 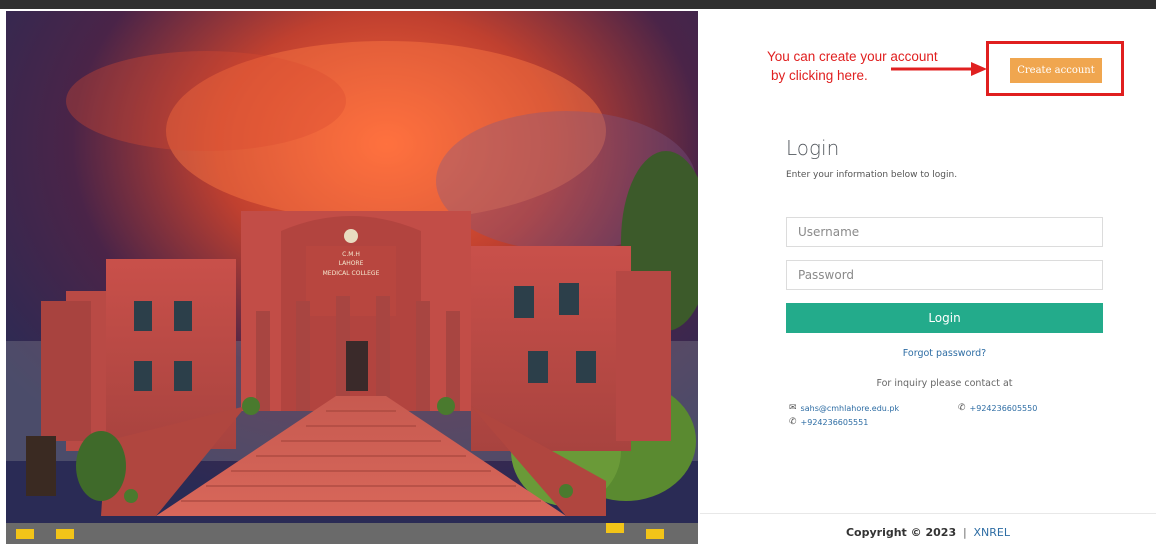 What do you see at coordinates (850, 408) in the screenshot?
I see `contact-email-text: sahs@cmhlahore.edu.pk` at bounding box center [850, 408].